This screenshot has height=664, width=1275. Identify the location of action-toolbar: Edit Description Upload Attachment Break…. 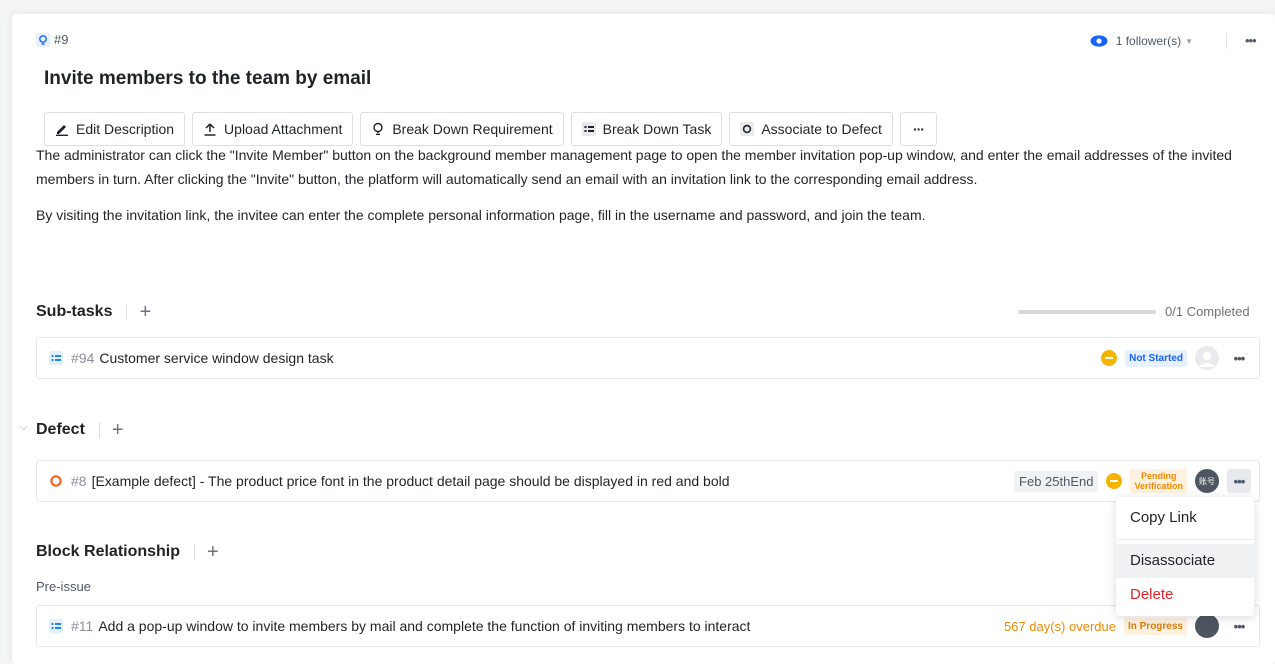
(490, 129).